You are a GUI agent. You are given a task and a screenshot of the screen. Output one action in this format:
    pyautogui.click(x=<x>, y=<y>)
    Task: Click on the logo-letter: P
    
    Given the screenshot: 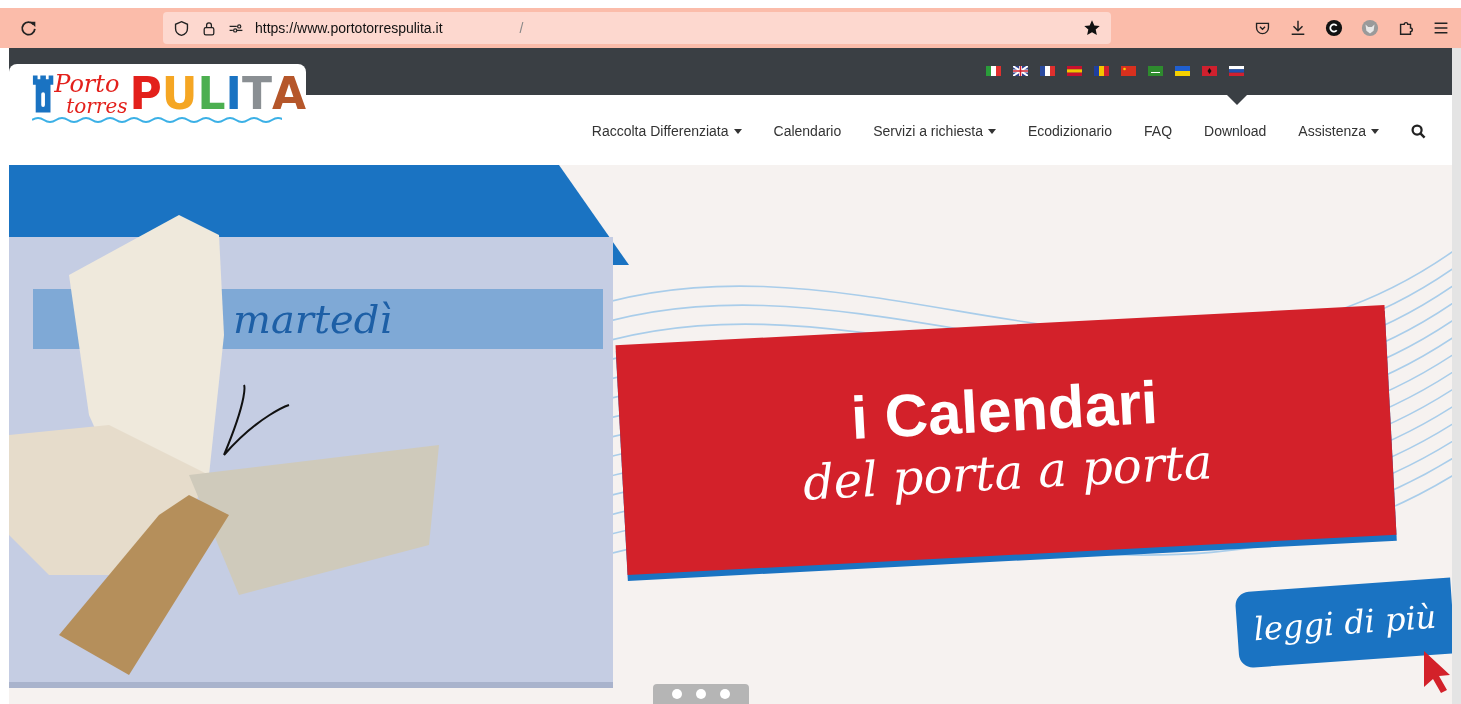 What is the action you would take?
    pyautogui.click(x=145, y=94)
    